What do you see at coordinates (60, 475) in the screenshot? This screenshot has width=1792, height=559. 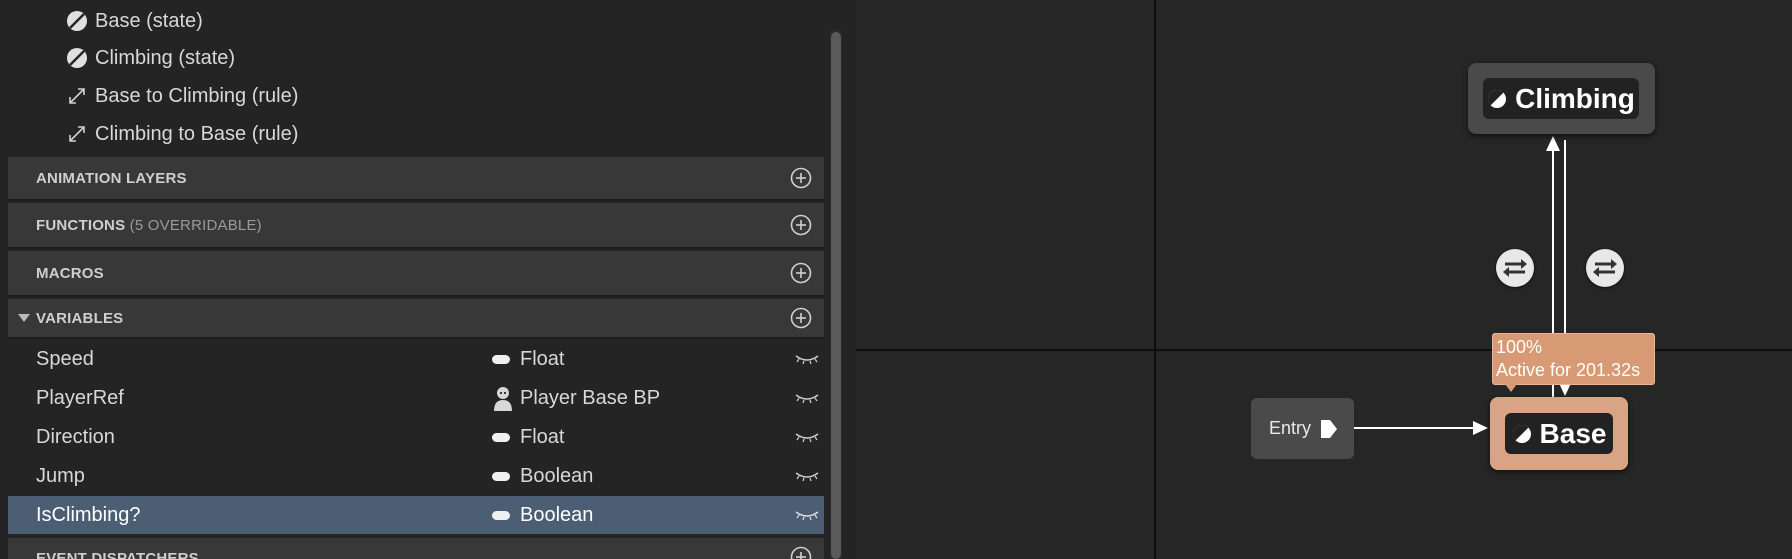 I see `variable-name: Jump` at bounding box center [60, 475].